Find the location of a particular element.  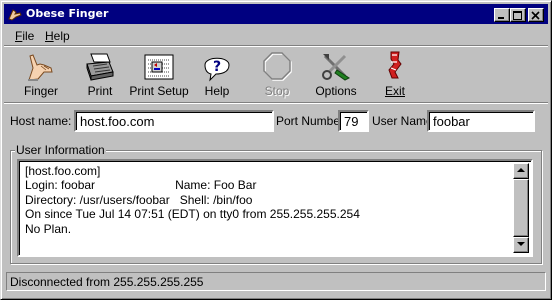

toolbar-stop-button: Stop is located at coordinates (277, 74).